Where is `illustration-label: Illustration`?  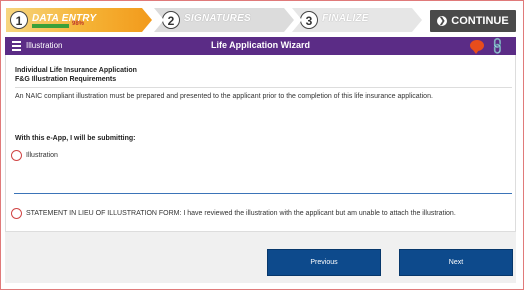 illustration-label: Illustration is located at coordinates (42, 155).